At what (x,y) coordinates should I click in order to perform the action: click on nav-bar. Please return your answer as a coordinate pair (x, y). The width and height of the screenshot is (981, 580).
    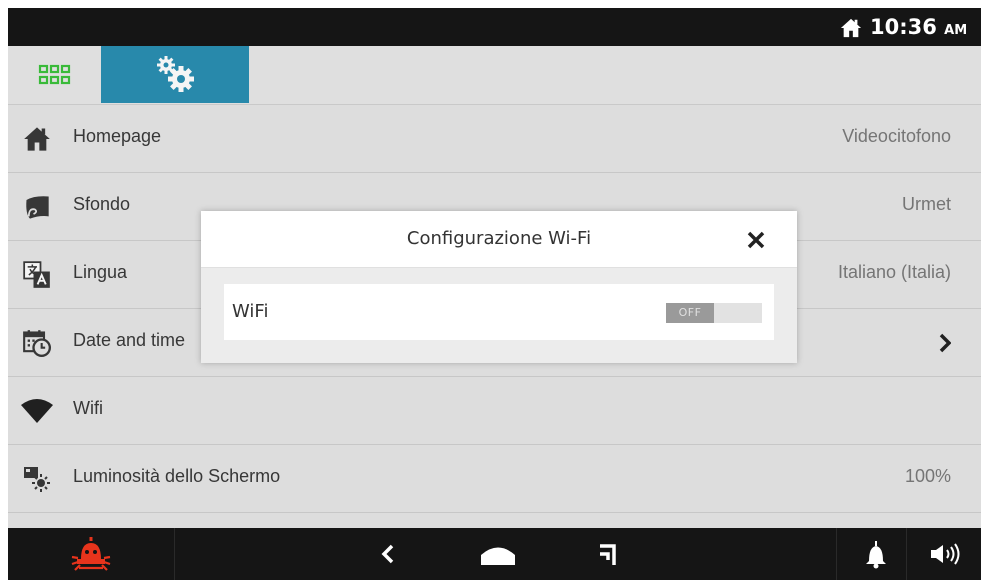
    Looking at the image, I should click on (494, 554).